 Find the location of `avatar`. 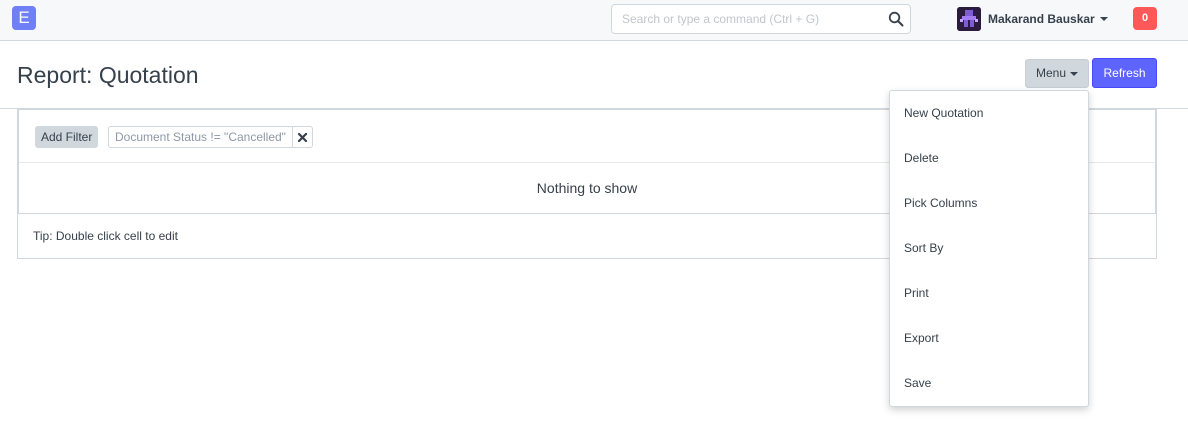

avatar is located at coordinates (969, 19).